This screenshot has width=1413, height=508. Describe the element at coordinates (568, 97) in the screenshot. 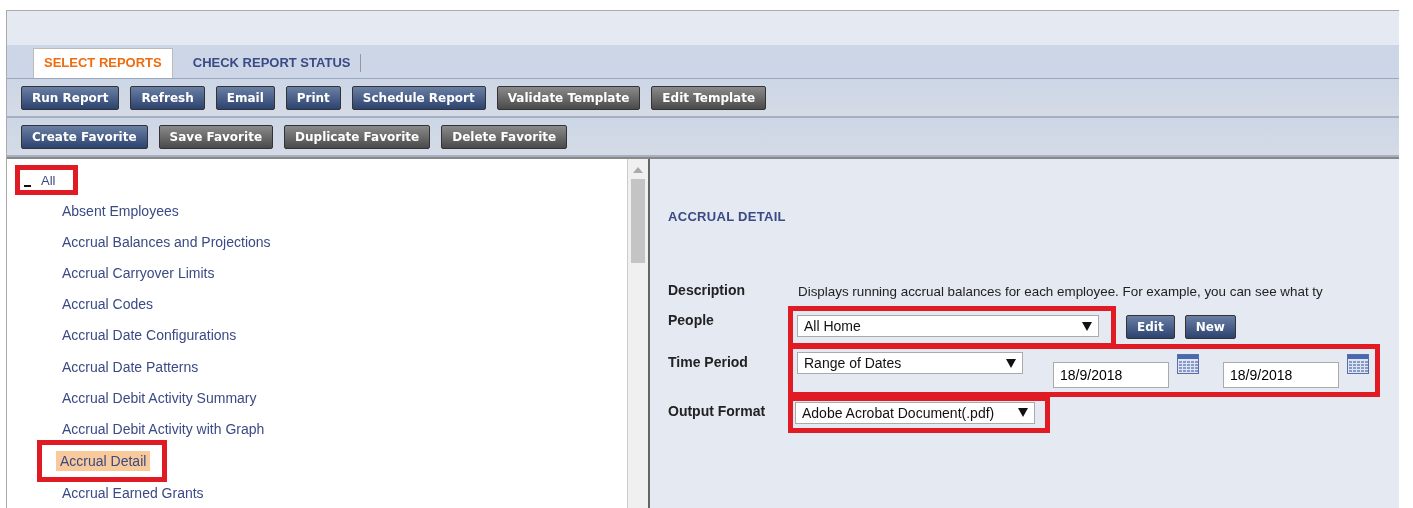

I see `toolbar-button: Validate Template` at that location.